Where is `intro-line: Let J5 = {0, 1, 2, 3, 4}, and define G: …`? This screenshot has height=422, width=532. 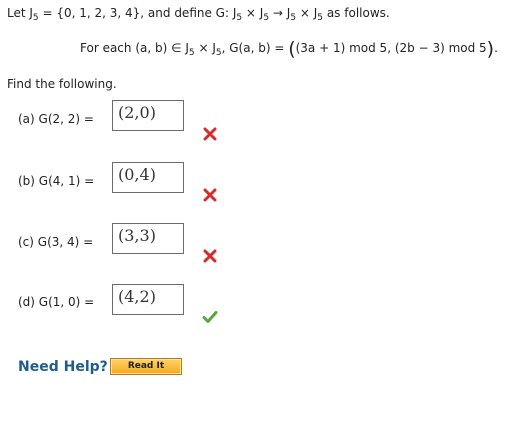
intro-line: Let J5 = {0, 1, 2, 3, 4}, and define G: … is located at coordinates (198, 14).